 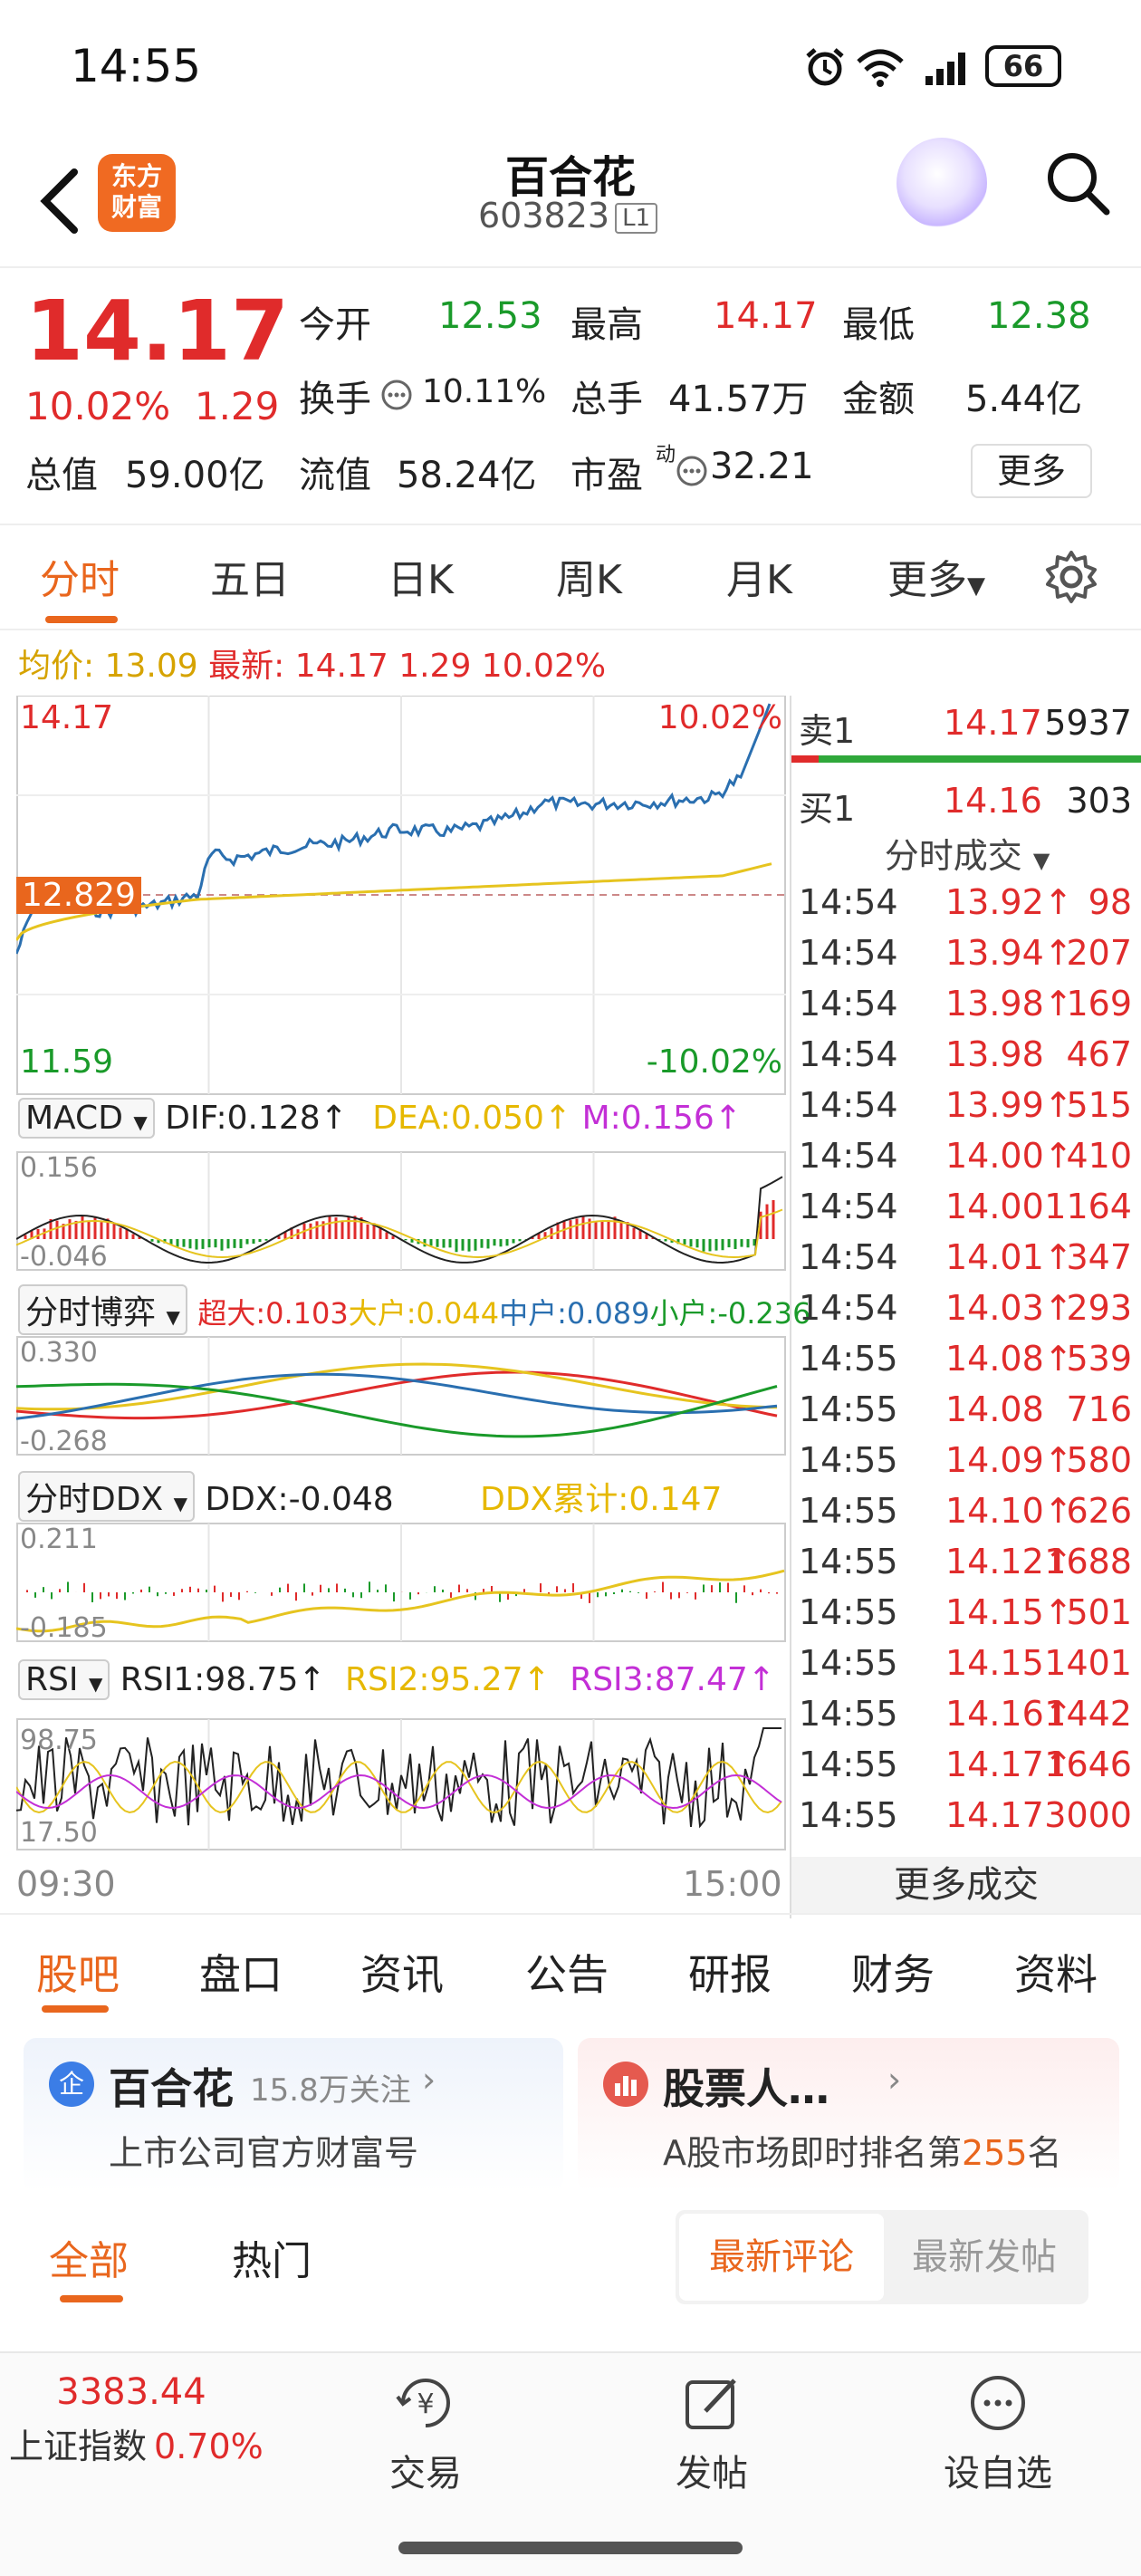 I want to click on tab-finance: 财务, so click(x=893, y=1972).